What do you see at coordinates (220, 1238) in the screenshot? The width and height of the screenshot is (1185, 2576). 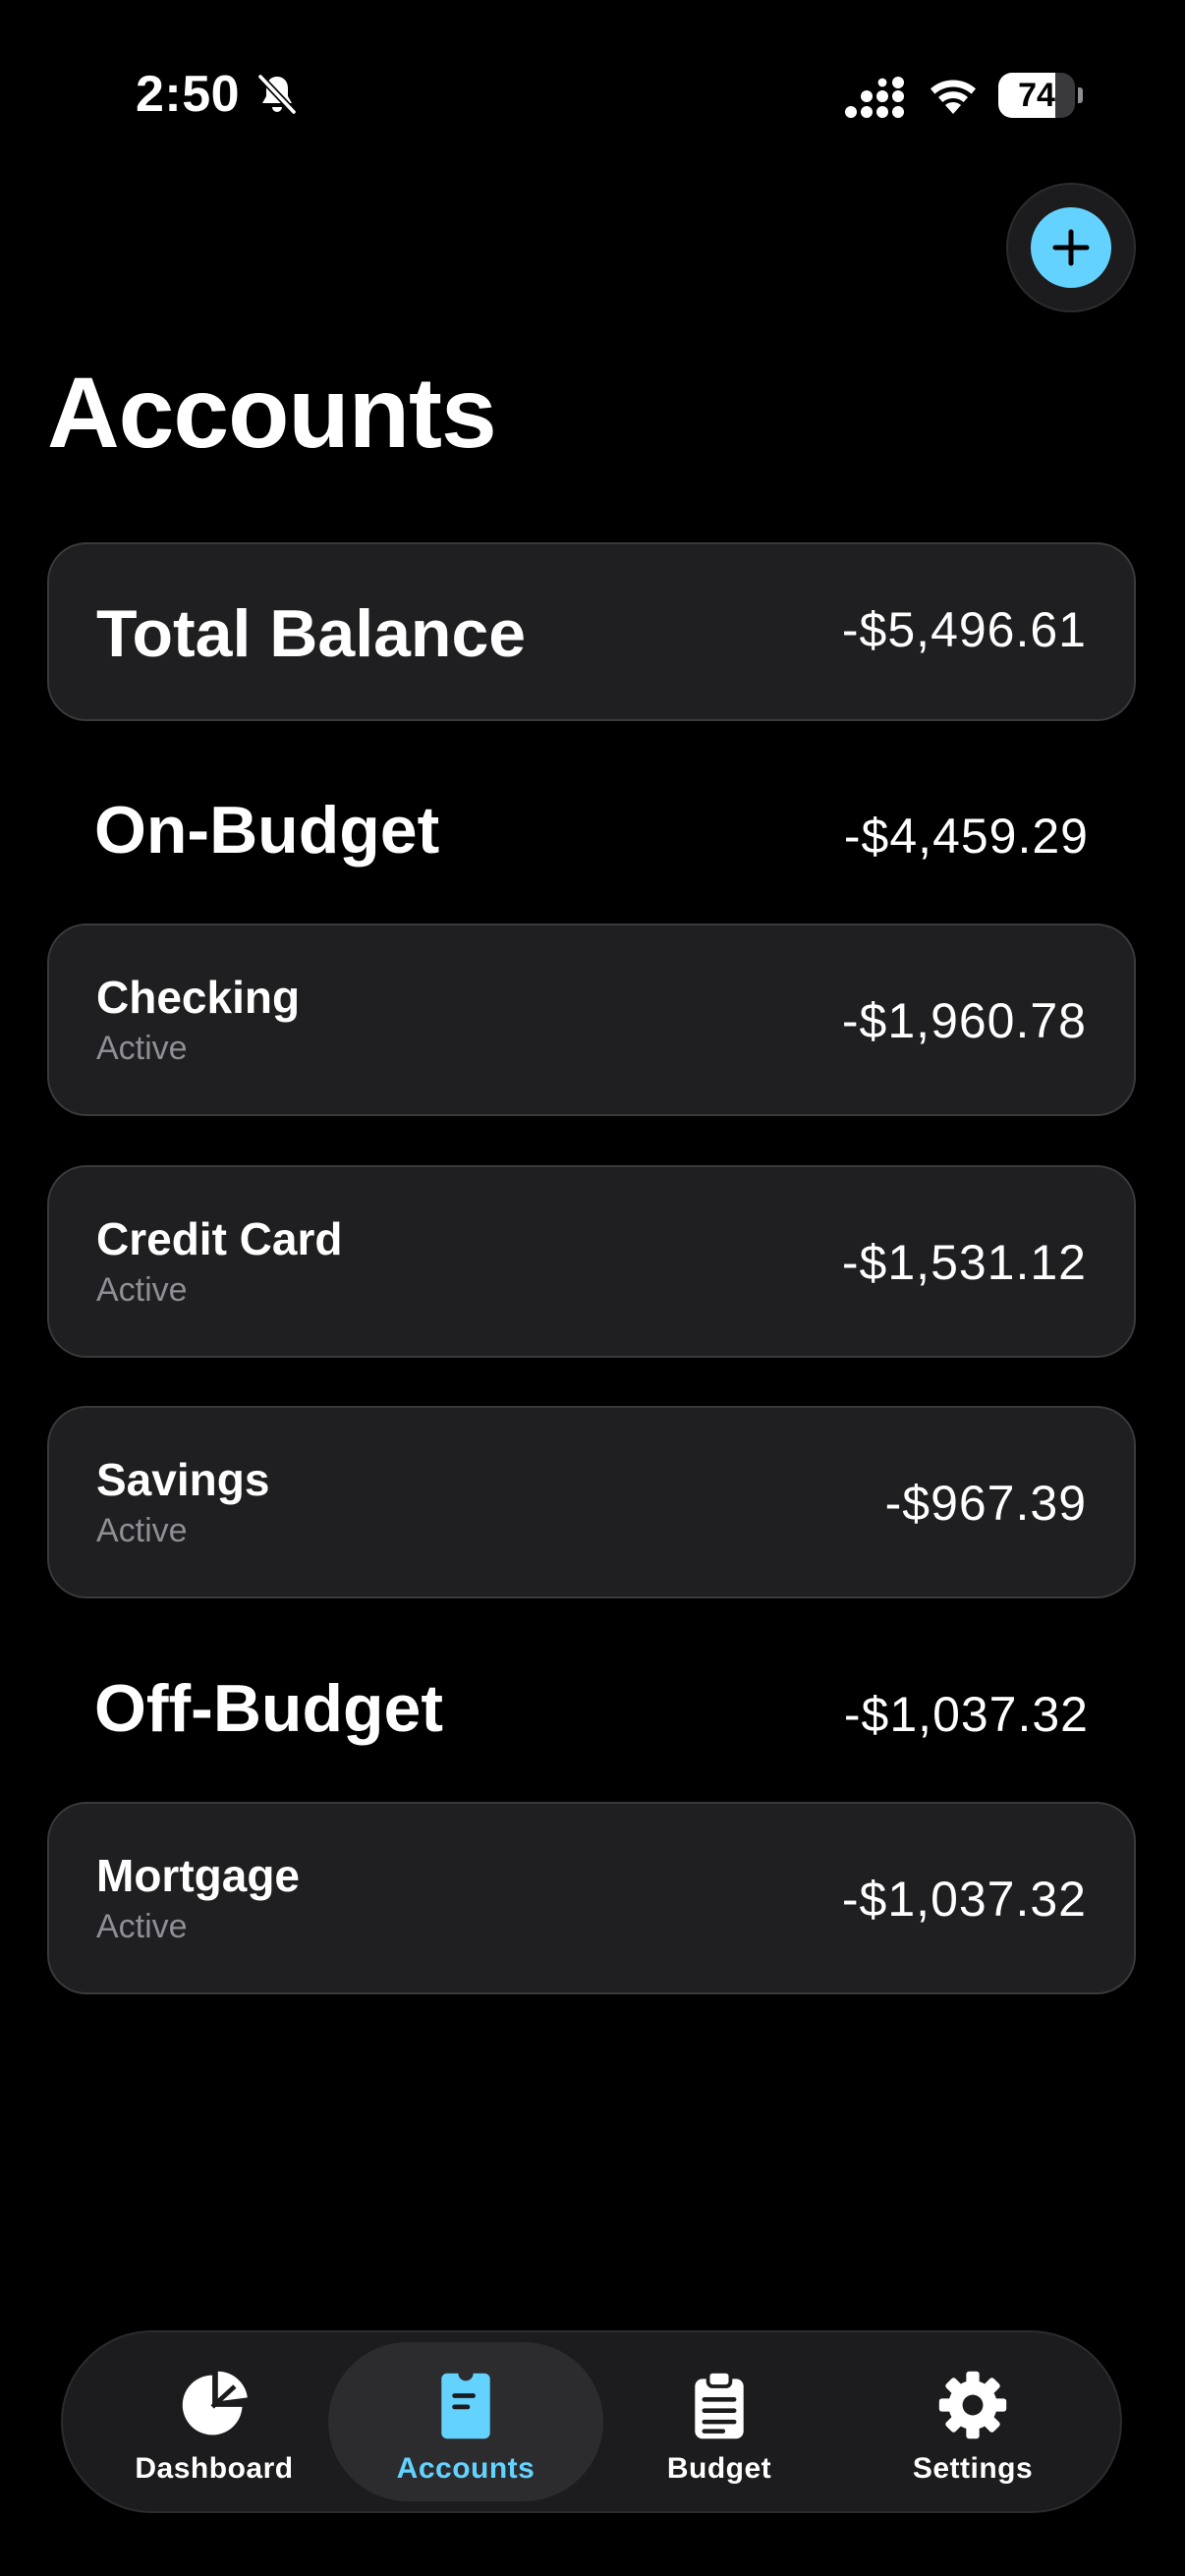 I see `account-name: Credit Card` at bounding box center [220, 1238].